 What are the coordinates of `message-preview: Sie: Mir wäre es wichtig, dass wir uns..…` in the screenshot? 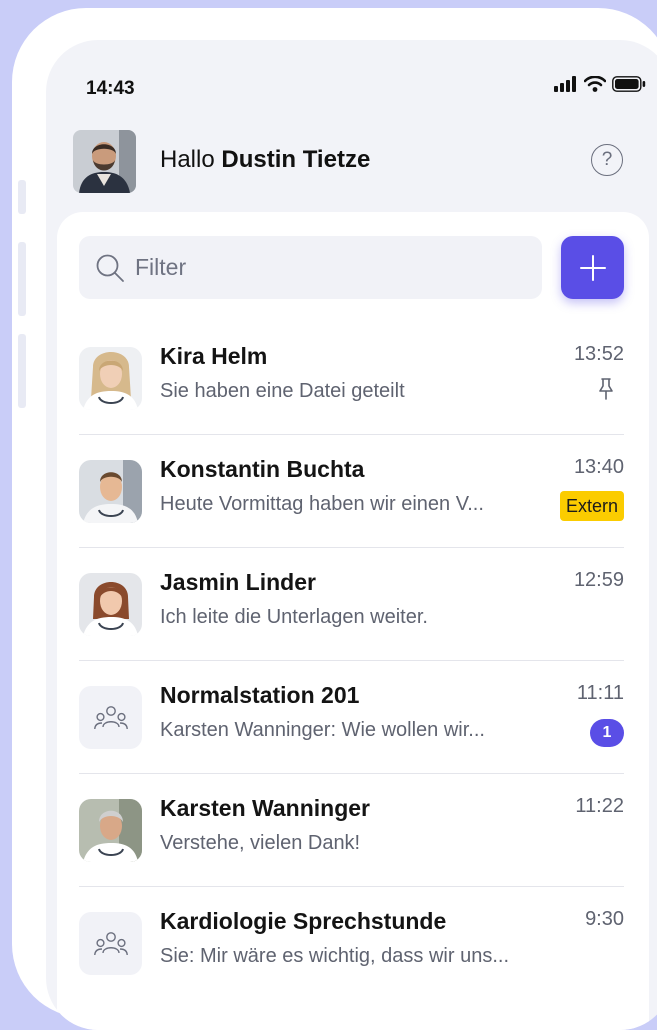 It's located at (334, 956).